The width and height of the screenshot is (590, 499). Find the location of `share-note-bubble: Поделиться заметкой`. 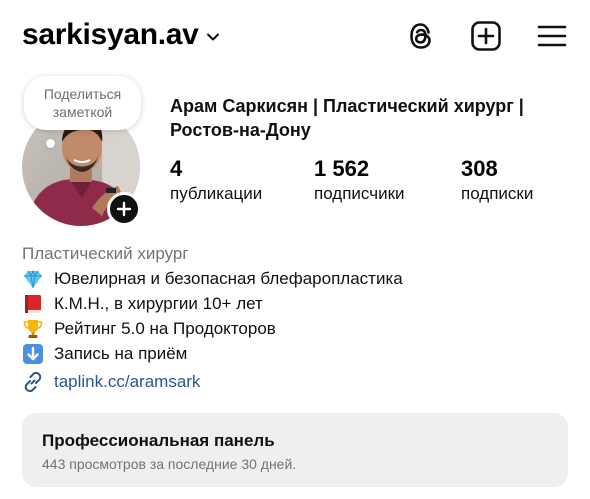

share-note-bubble: Поделиться заметкой is located at coordinates (82, 103).